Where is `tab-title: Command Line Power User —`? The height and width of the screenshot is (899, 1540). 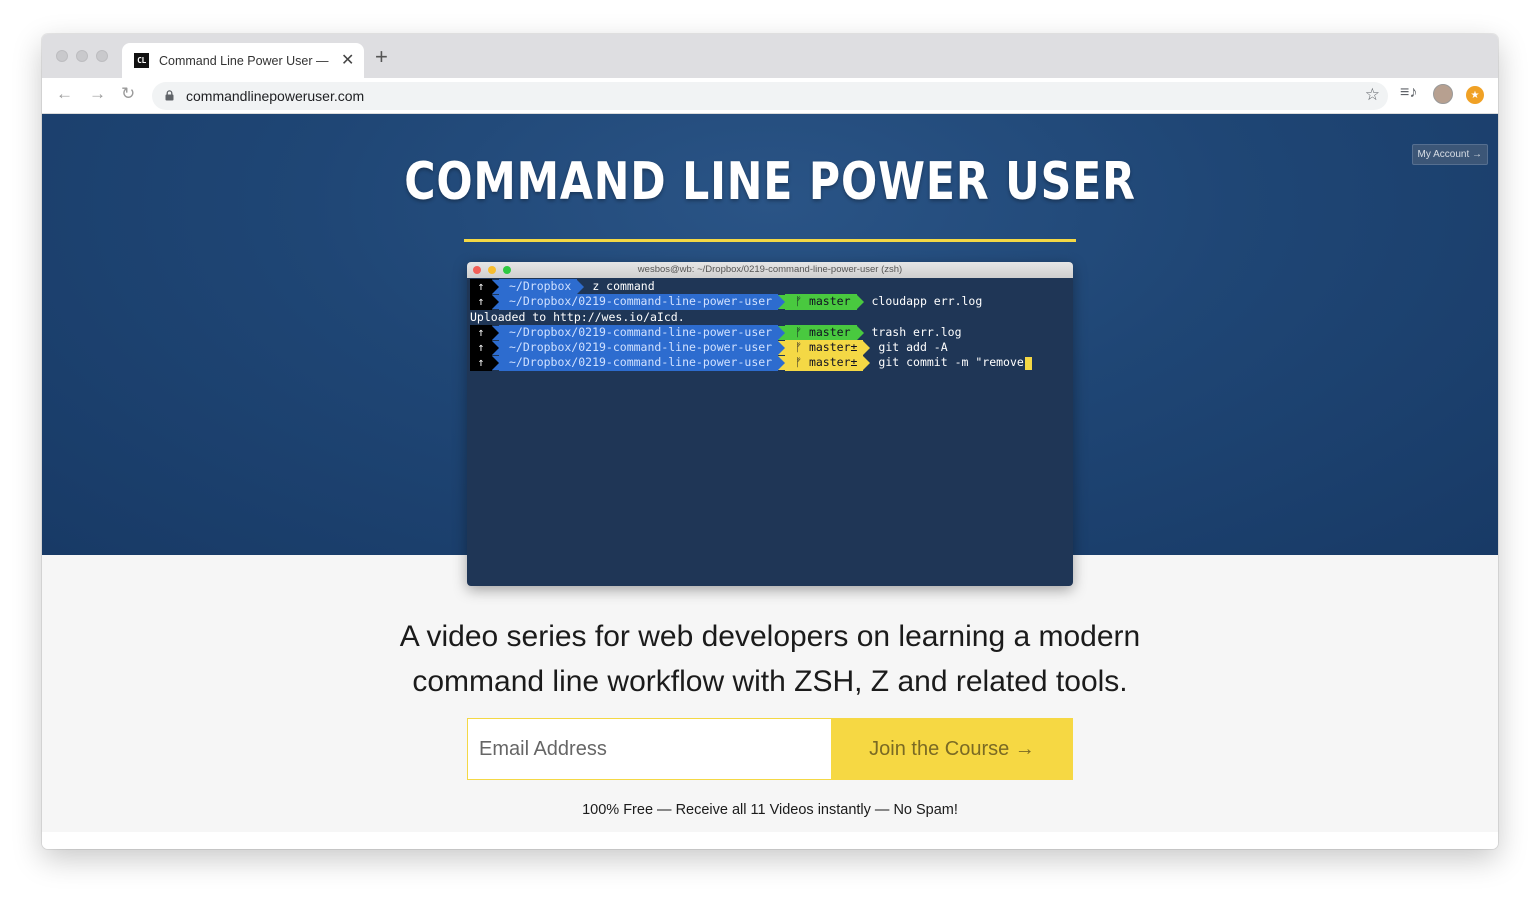
tab-title: Command Line Power User — is located at coordinates (244, 60).